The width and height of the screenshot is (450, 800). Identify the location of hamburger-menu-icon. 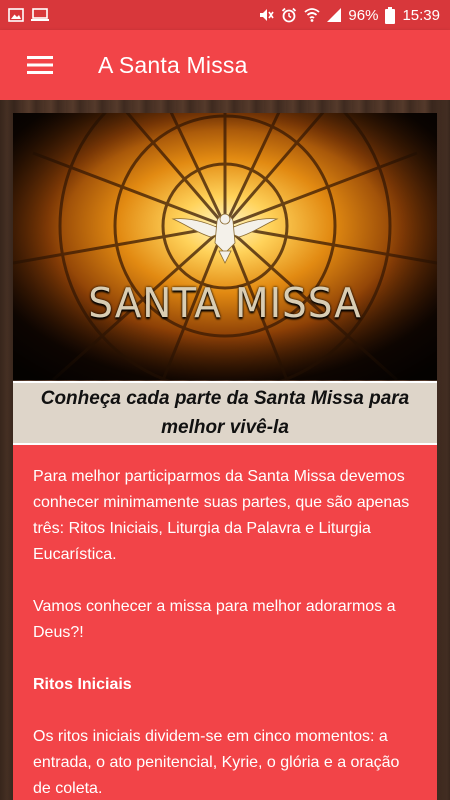
(40, 65).